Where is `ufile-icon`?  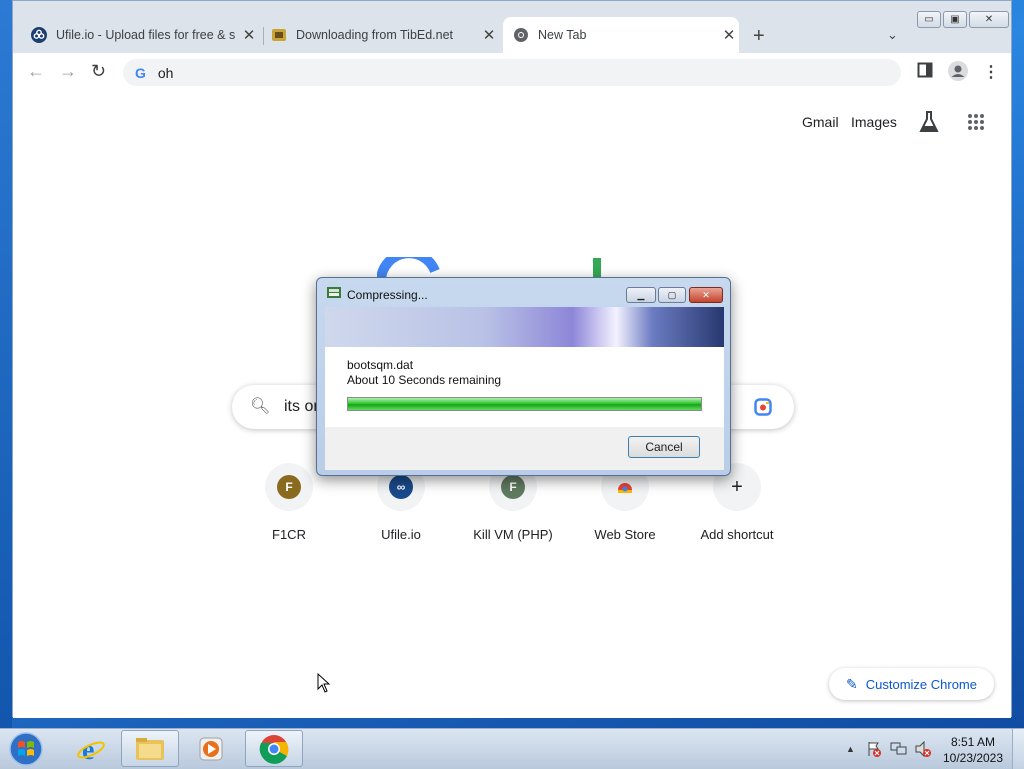
ufile-icon is located at coordinates (39, 35).